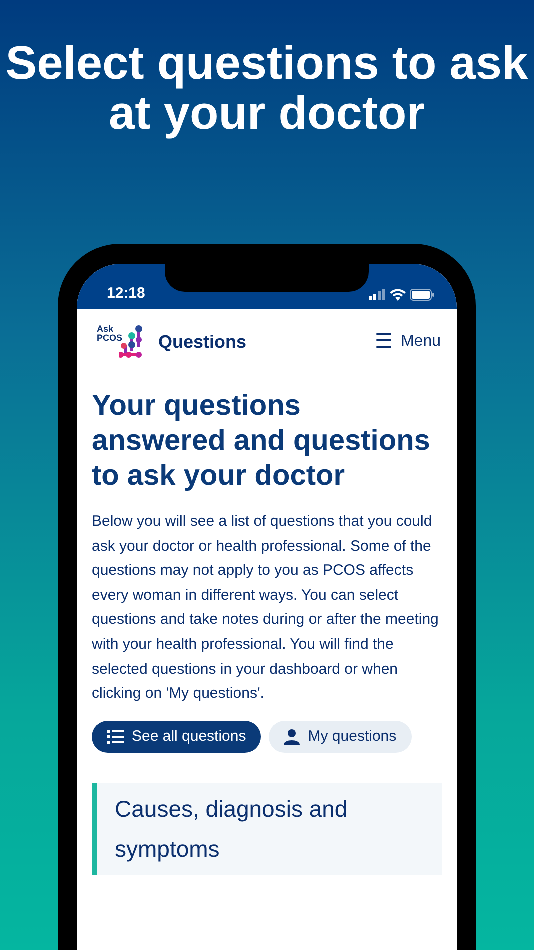 This screenshot has width=534, height=950. I want to click on page-heading: Your questions answered and questions to ask your doctor, so click(262, 441).